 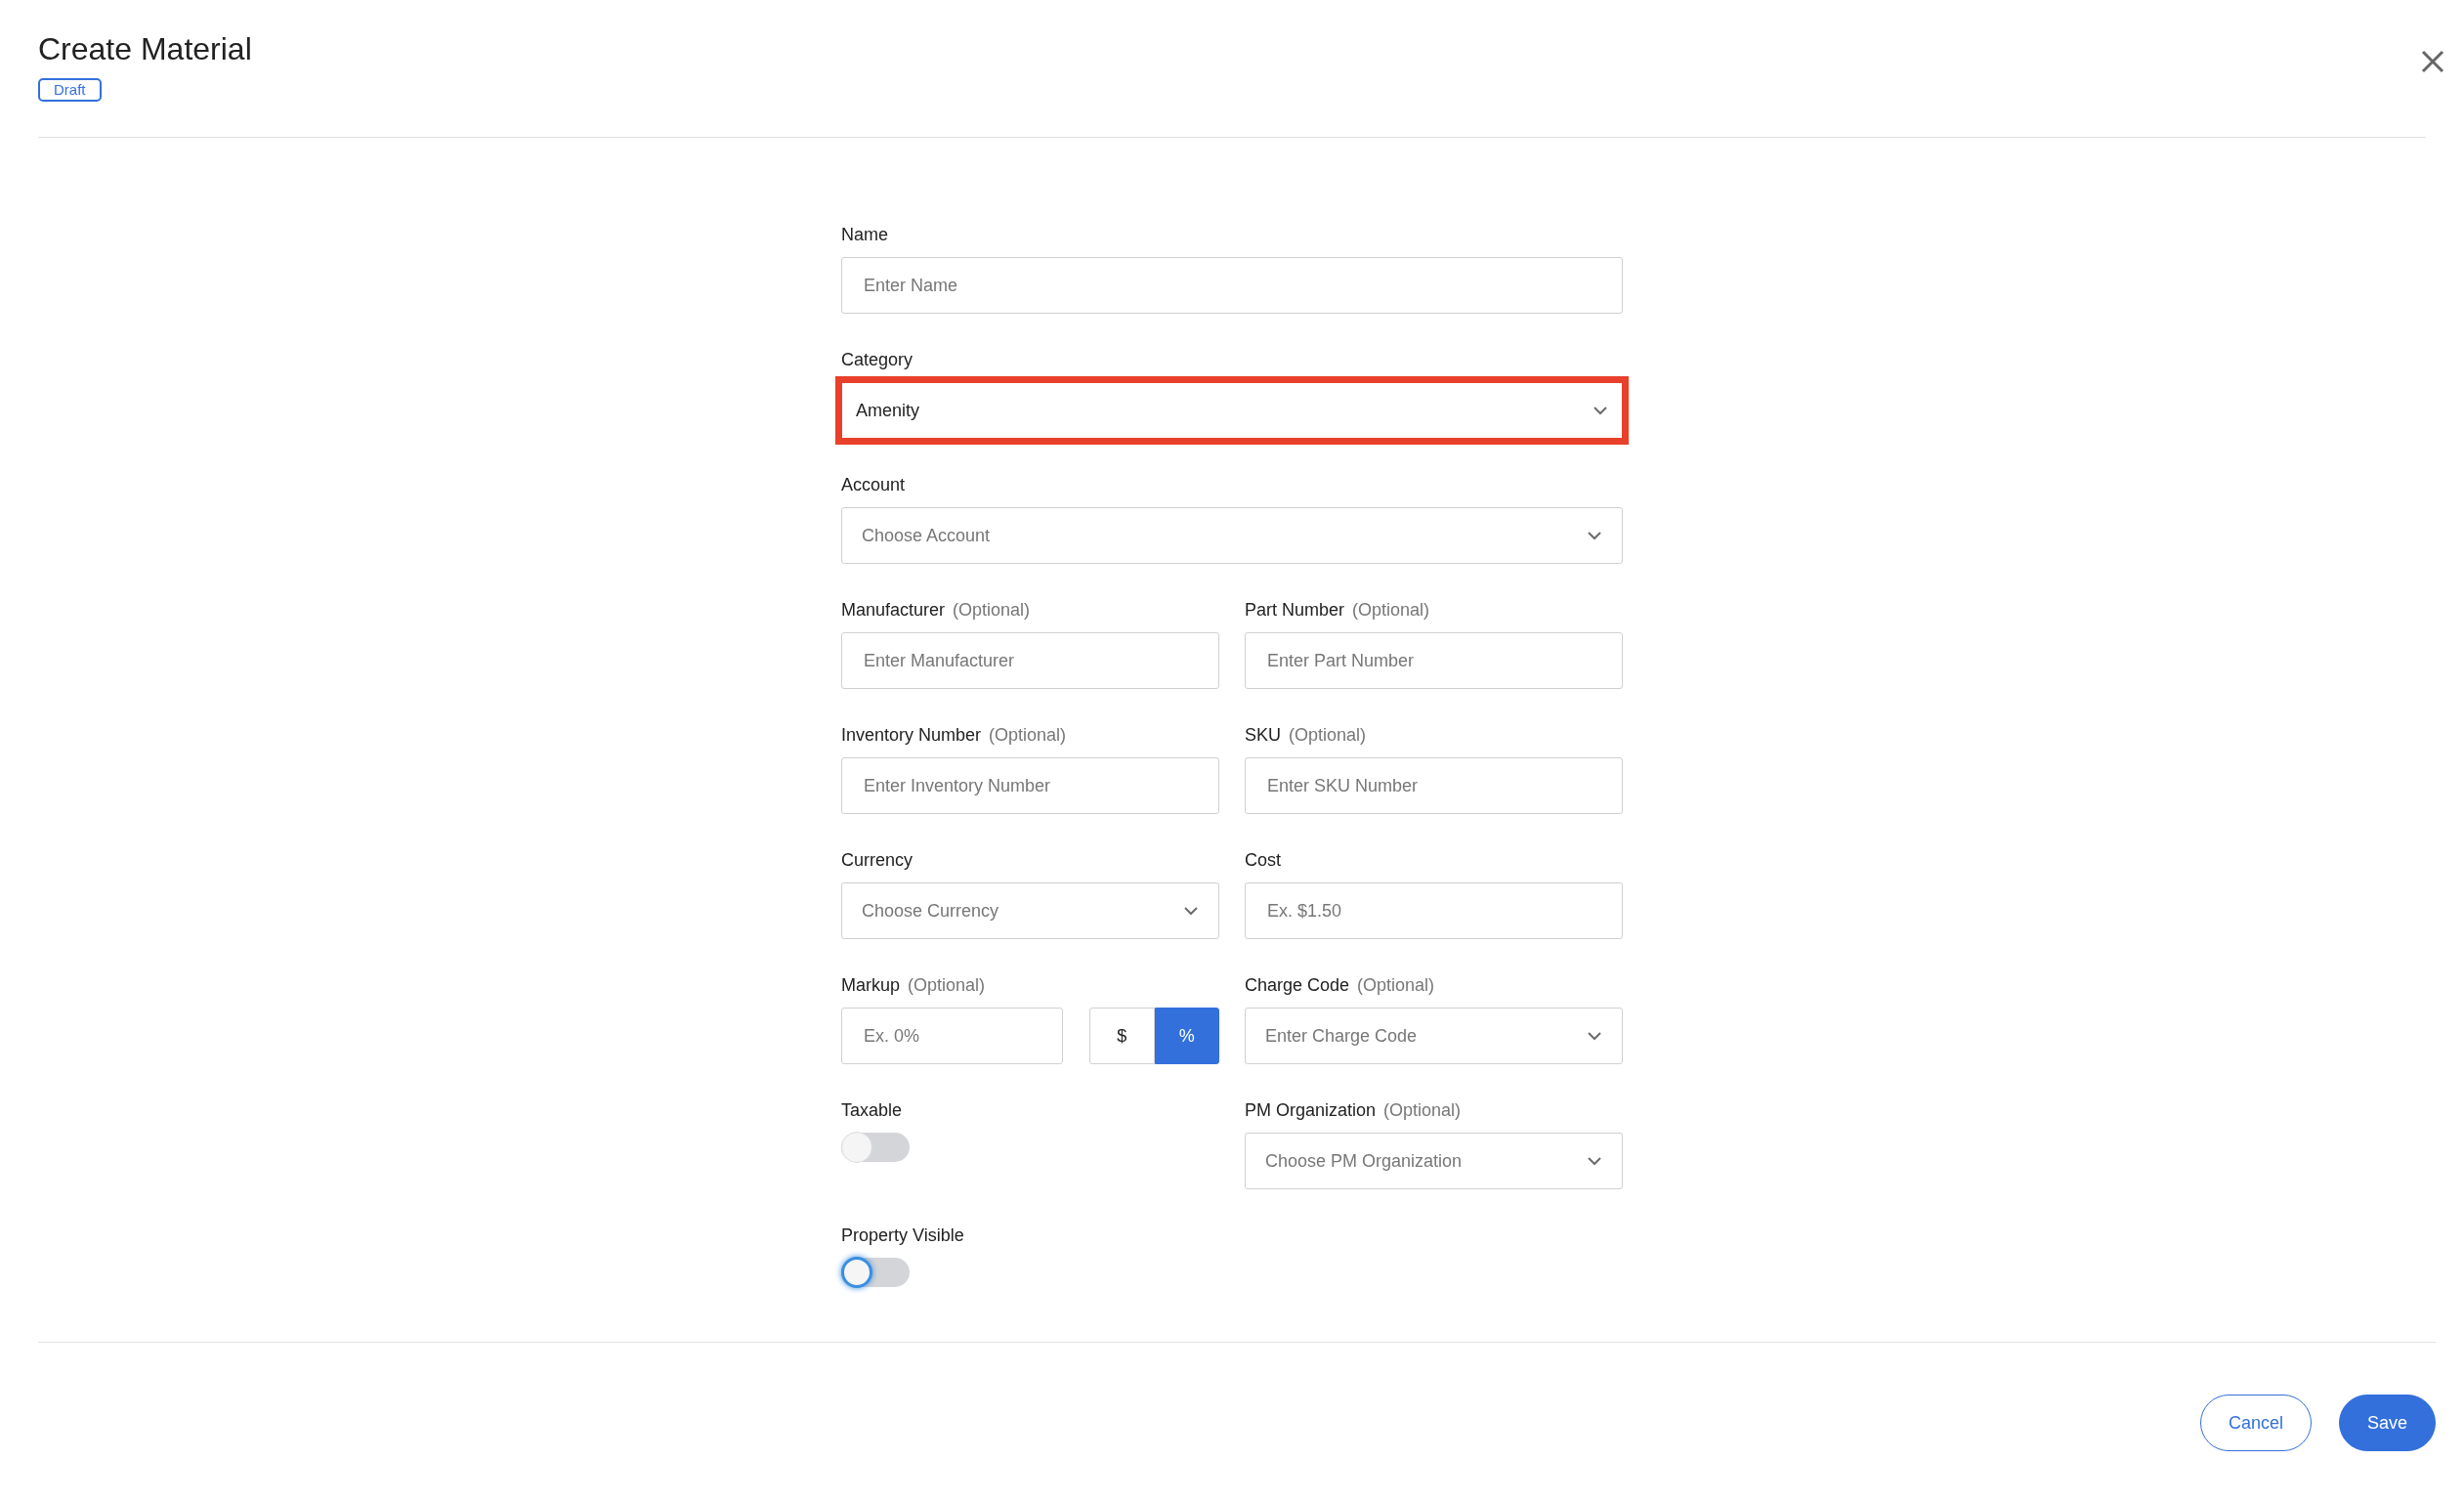 I want to click on unit-toggle-button: %, so click(x=1187, y=1036).